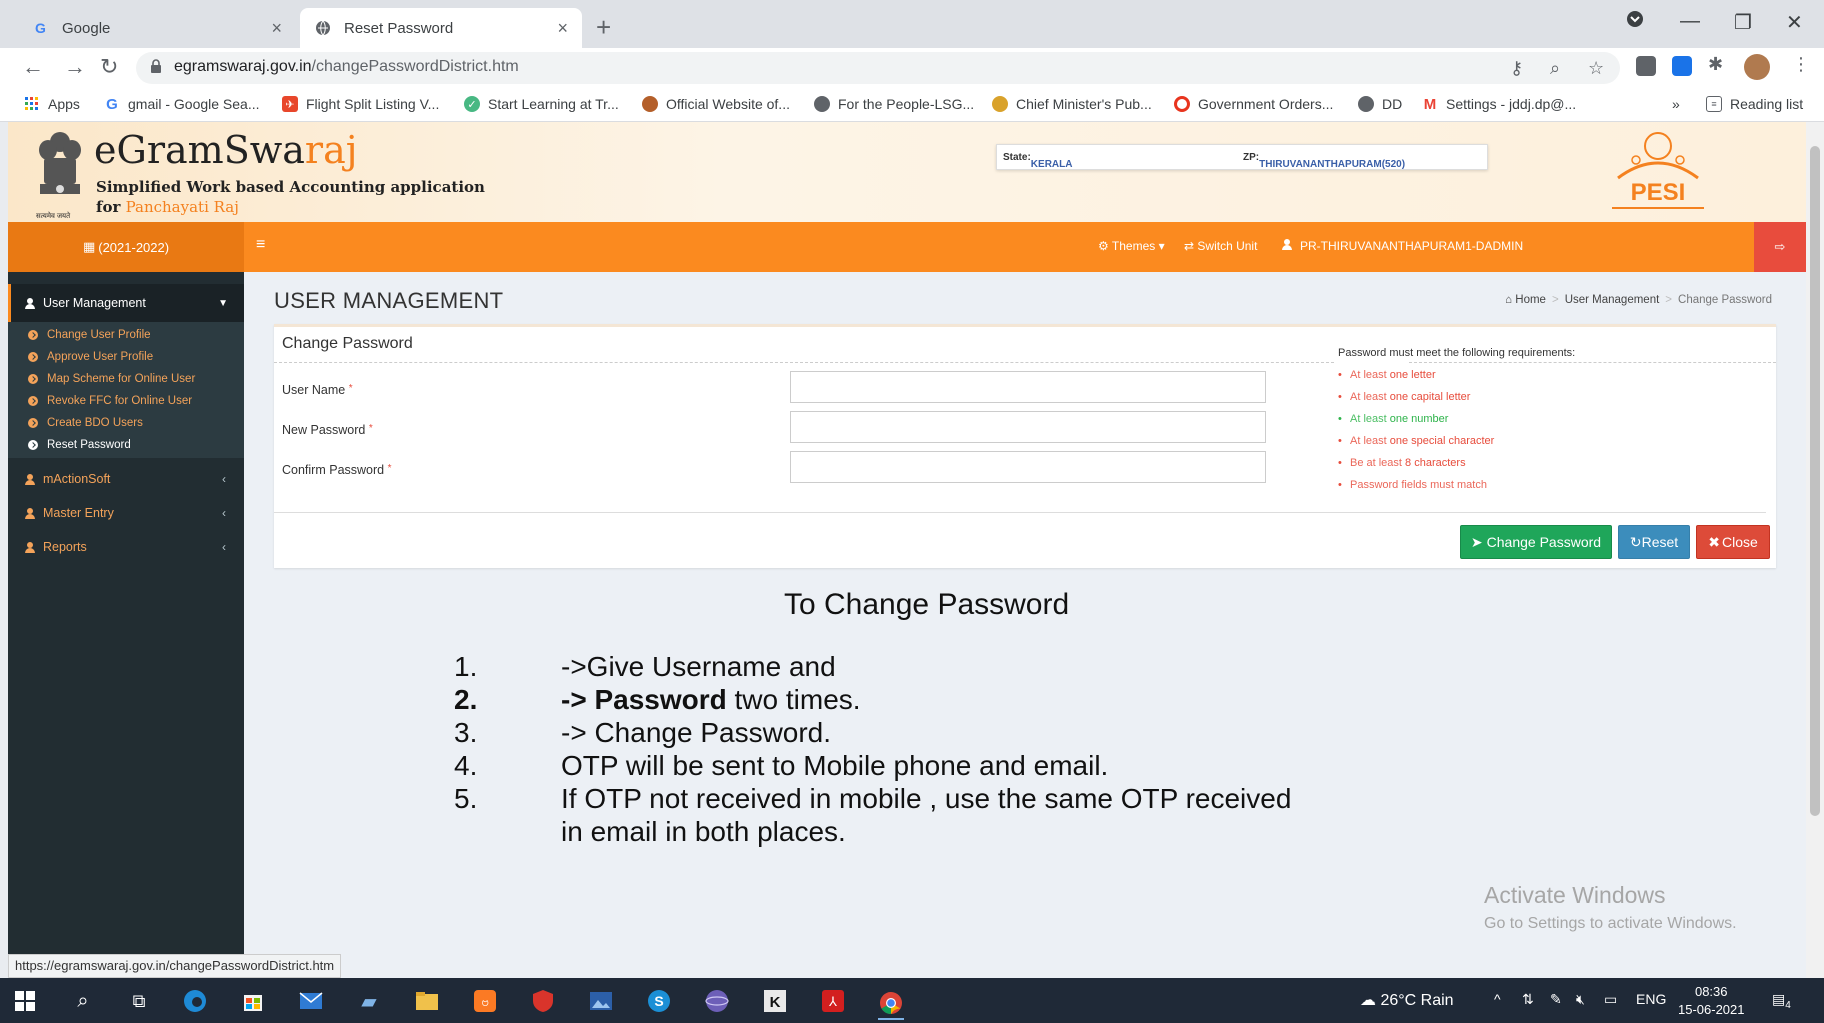 Image resolution: width=1824 pixels, height=1023 pixels. I want to click on language-indicator: ENG, so click(1651, 999).